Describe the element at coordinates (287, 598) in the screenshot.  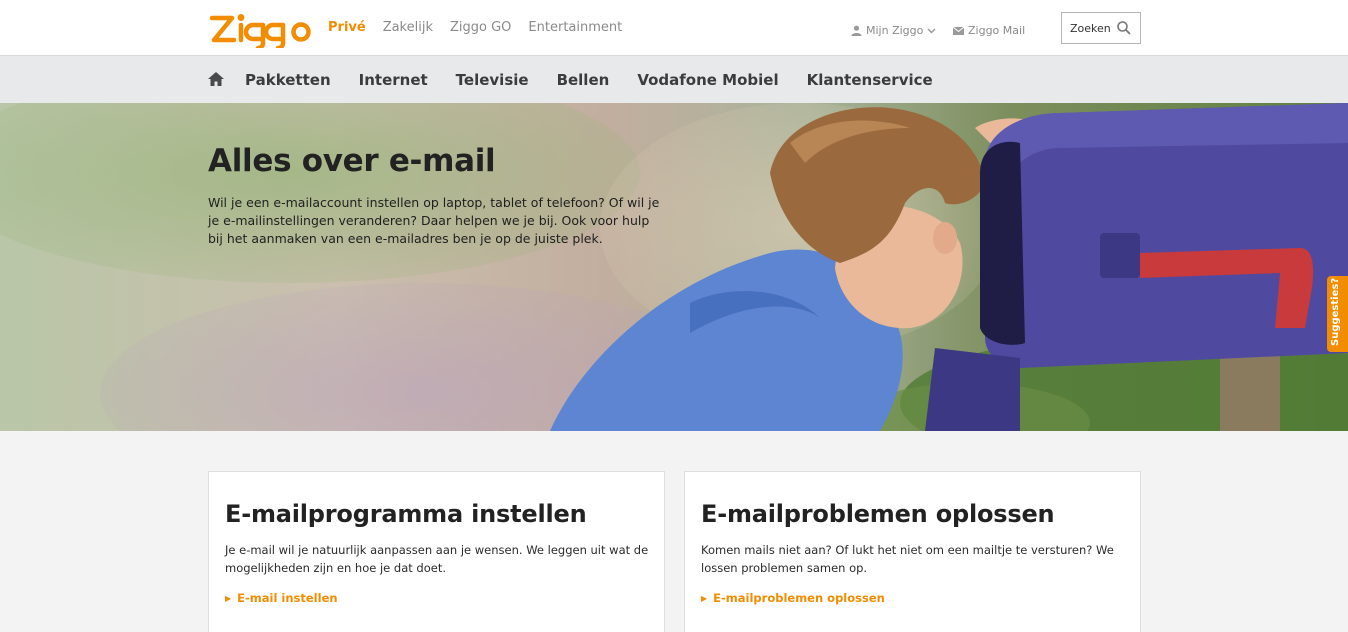
I see `link-label: E-mail instellen` at that location.